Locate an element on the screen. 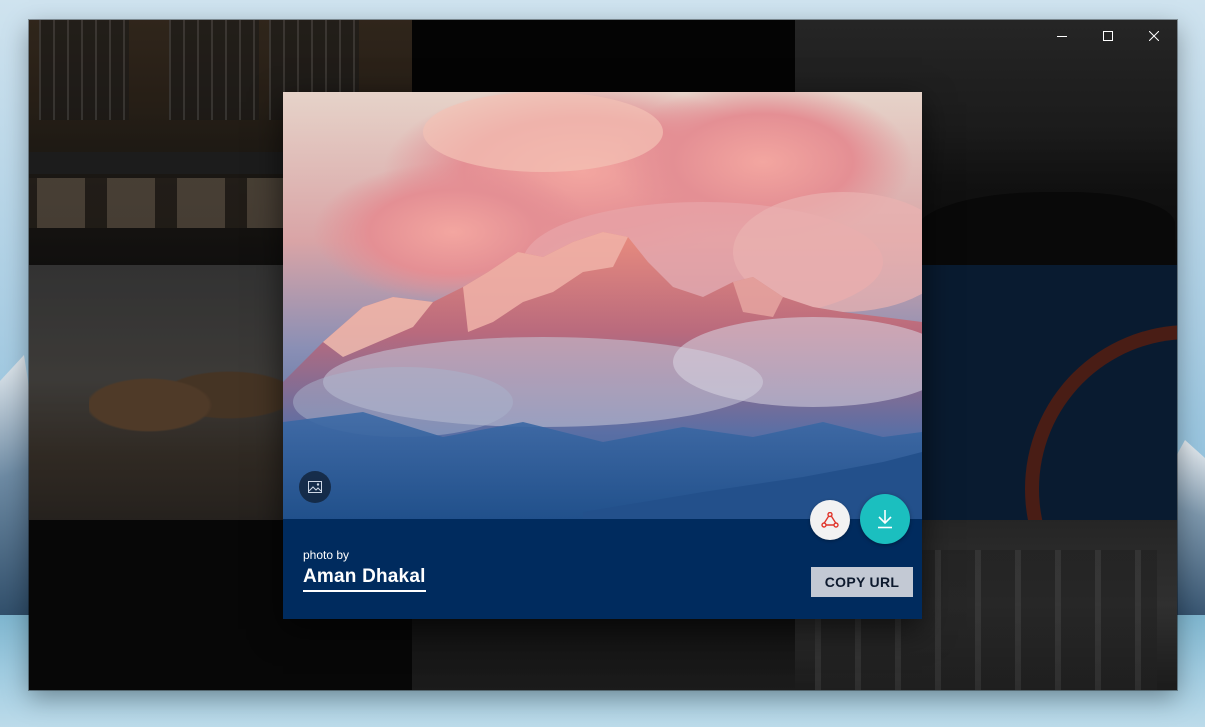 This screenshot has height=727, width=1205. download-button is located at coordinates (885, 519).